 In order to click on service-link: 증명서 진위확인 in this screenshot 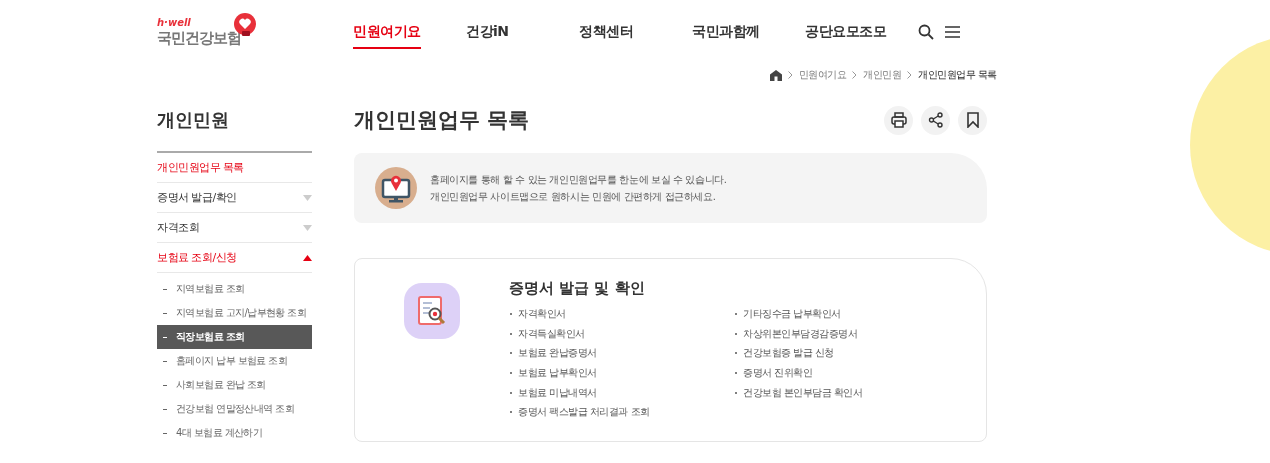, I will do `click(778, 372)`.